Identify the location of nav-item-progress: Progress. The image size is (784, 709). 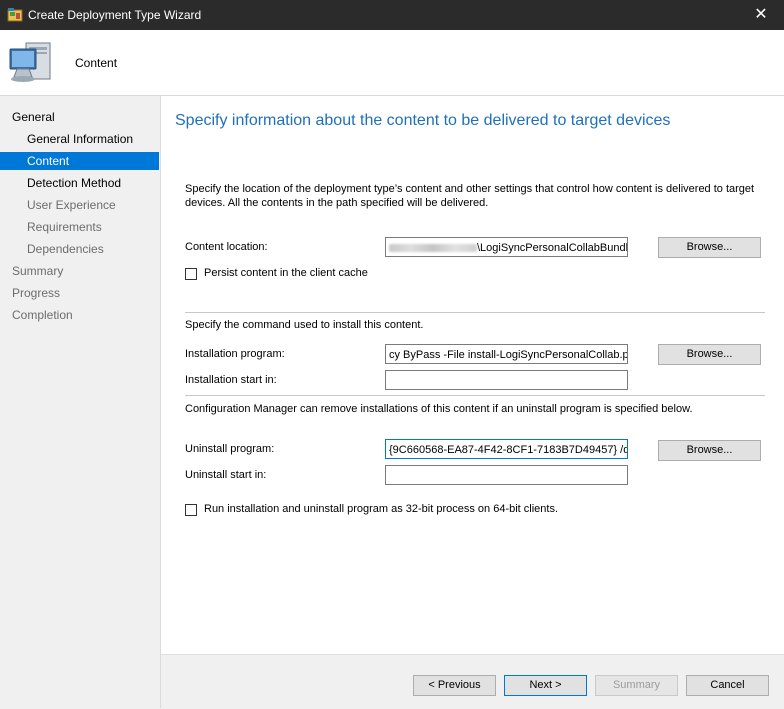
(36, 293).